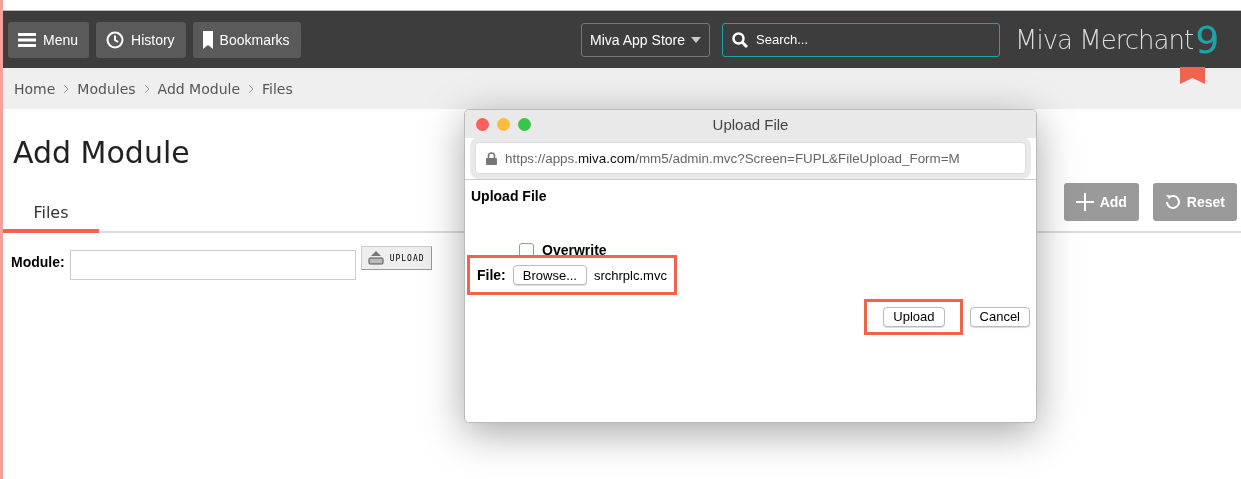  What do you see at coordinates (482, 124) in the screenshot?
I see `close-icon` at bounding box center [482, 124].